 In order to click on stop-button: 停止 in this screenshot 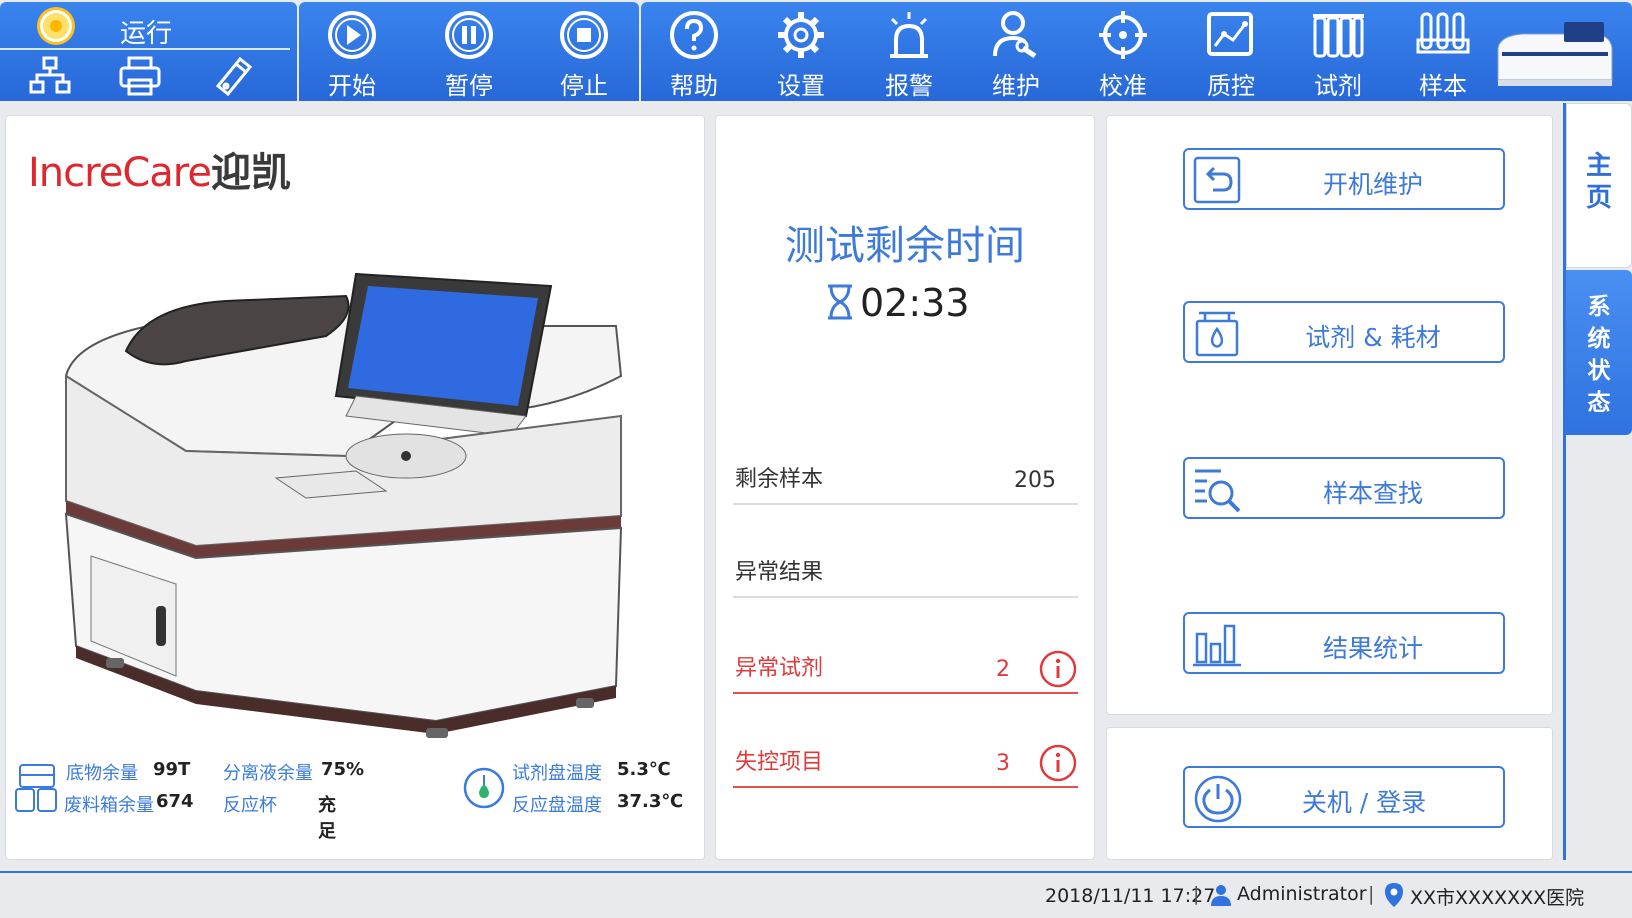, I will do `click(584, 51)`.